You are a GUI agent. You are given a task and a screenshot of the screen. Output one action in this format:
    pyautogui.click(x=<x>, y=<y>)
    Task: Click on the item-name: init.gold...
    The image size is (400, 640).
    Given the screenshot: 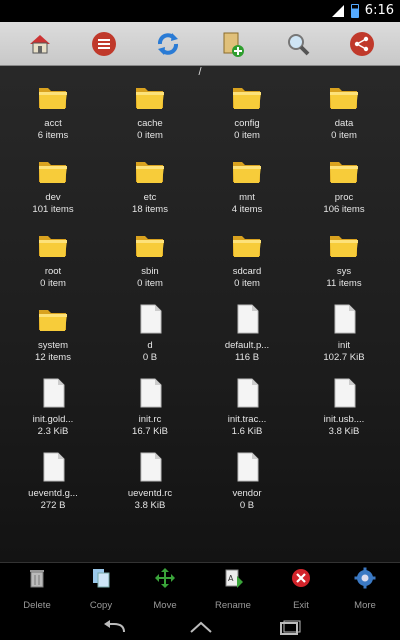 What is the action you would take?
    pyautogui.click(x=53, y=419)
    